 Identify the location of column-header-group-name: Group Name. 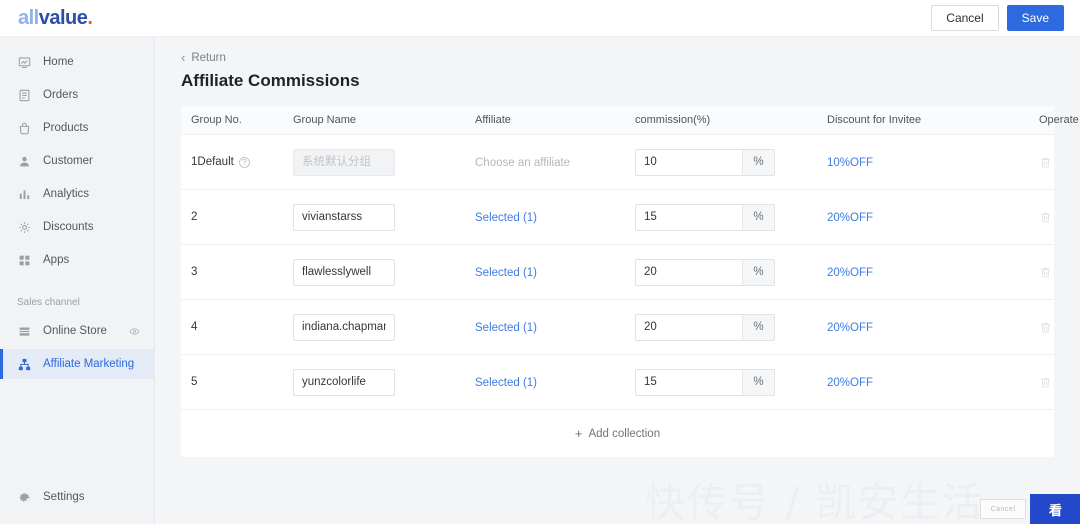
(324, 120).